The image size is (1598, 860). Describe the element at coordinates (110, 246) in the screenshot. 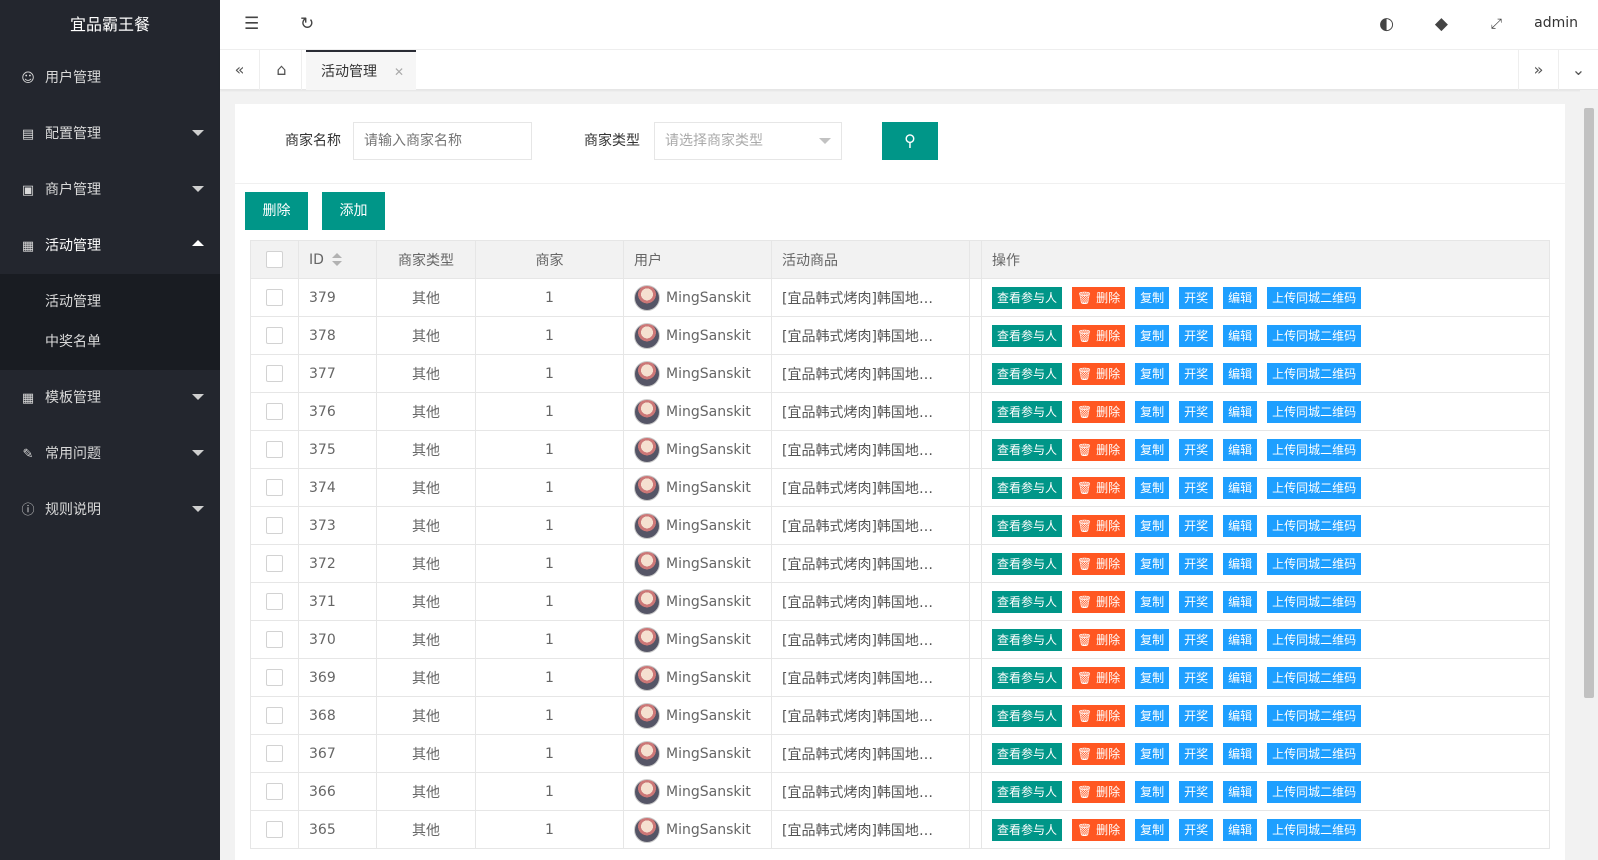

I see `sidebar-item-activities: ▦ 活动管理` at that location.